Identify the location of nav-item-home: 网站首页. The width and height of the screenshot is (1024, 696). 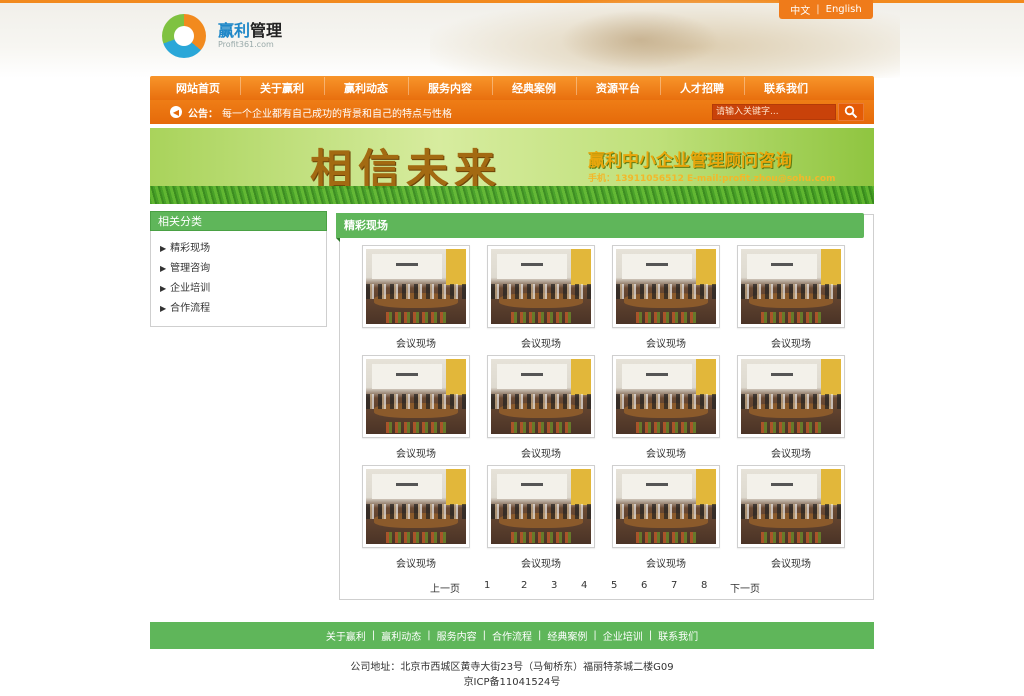
(198, 88).